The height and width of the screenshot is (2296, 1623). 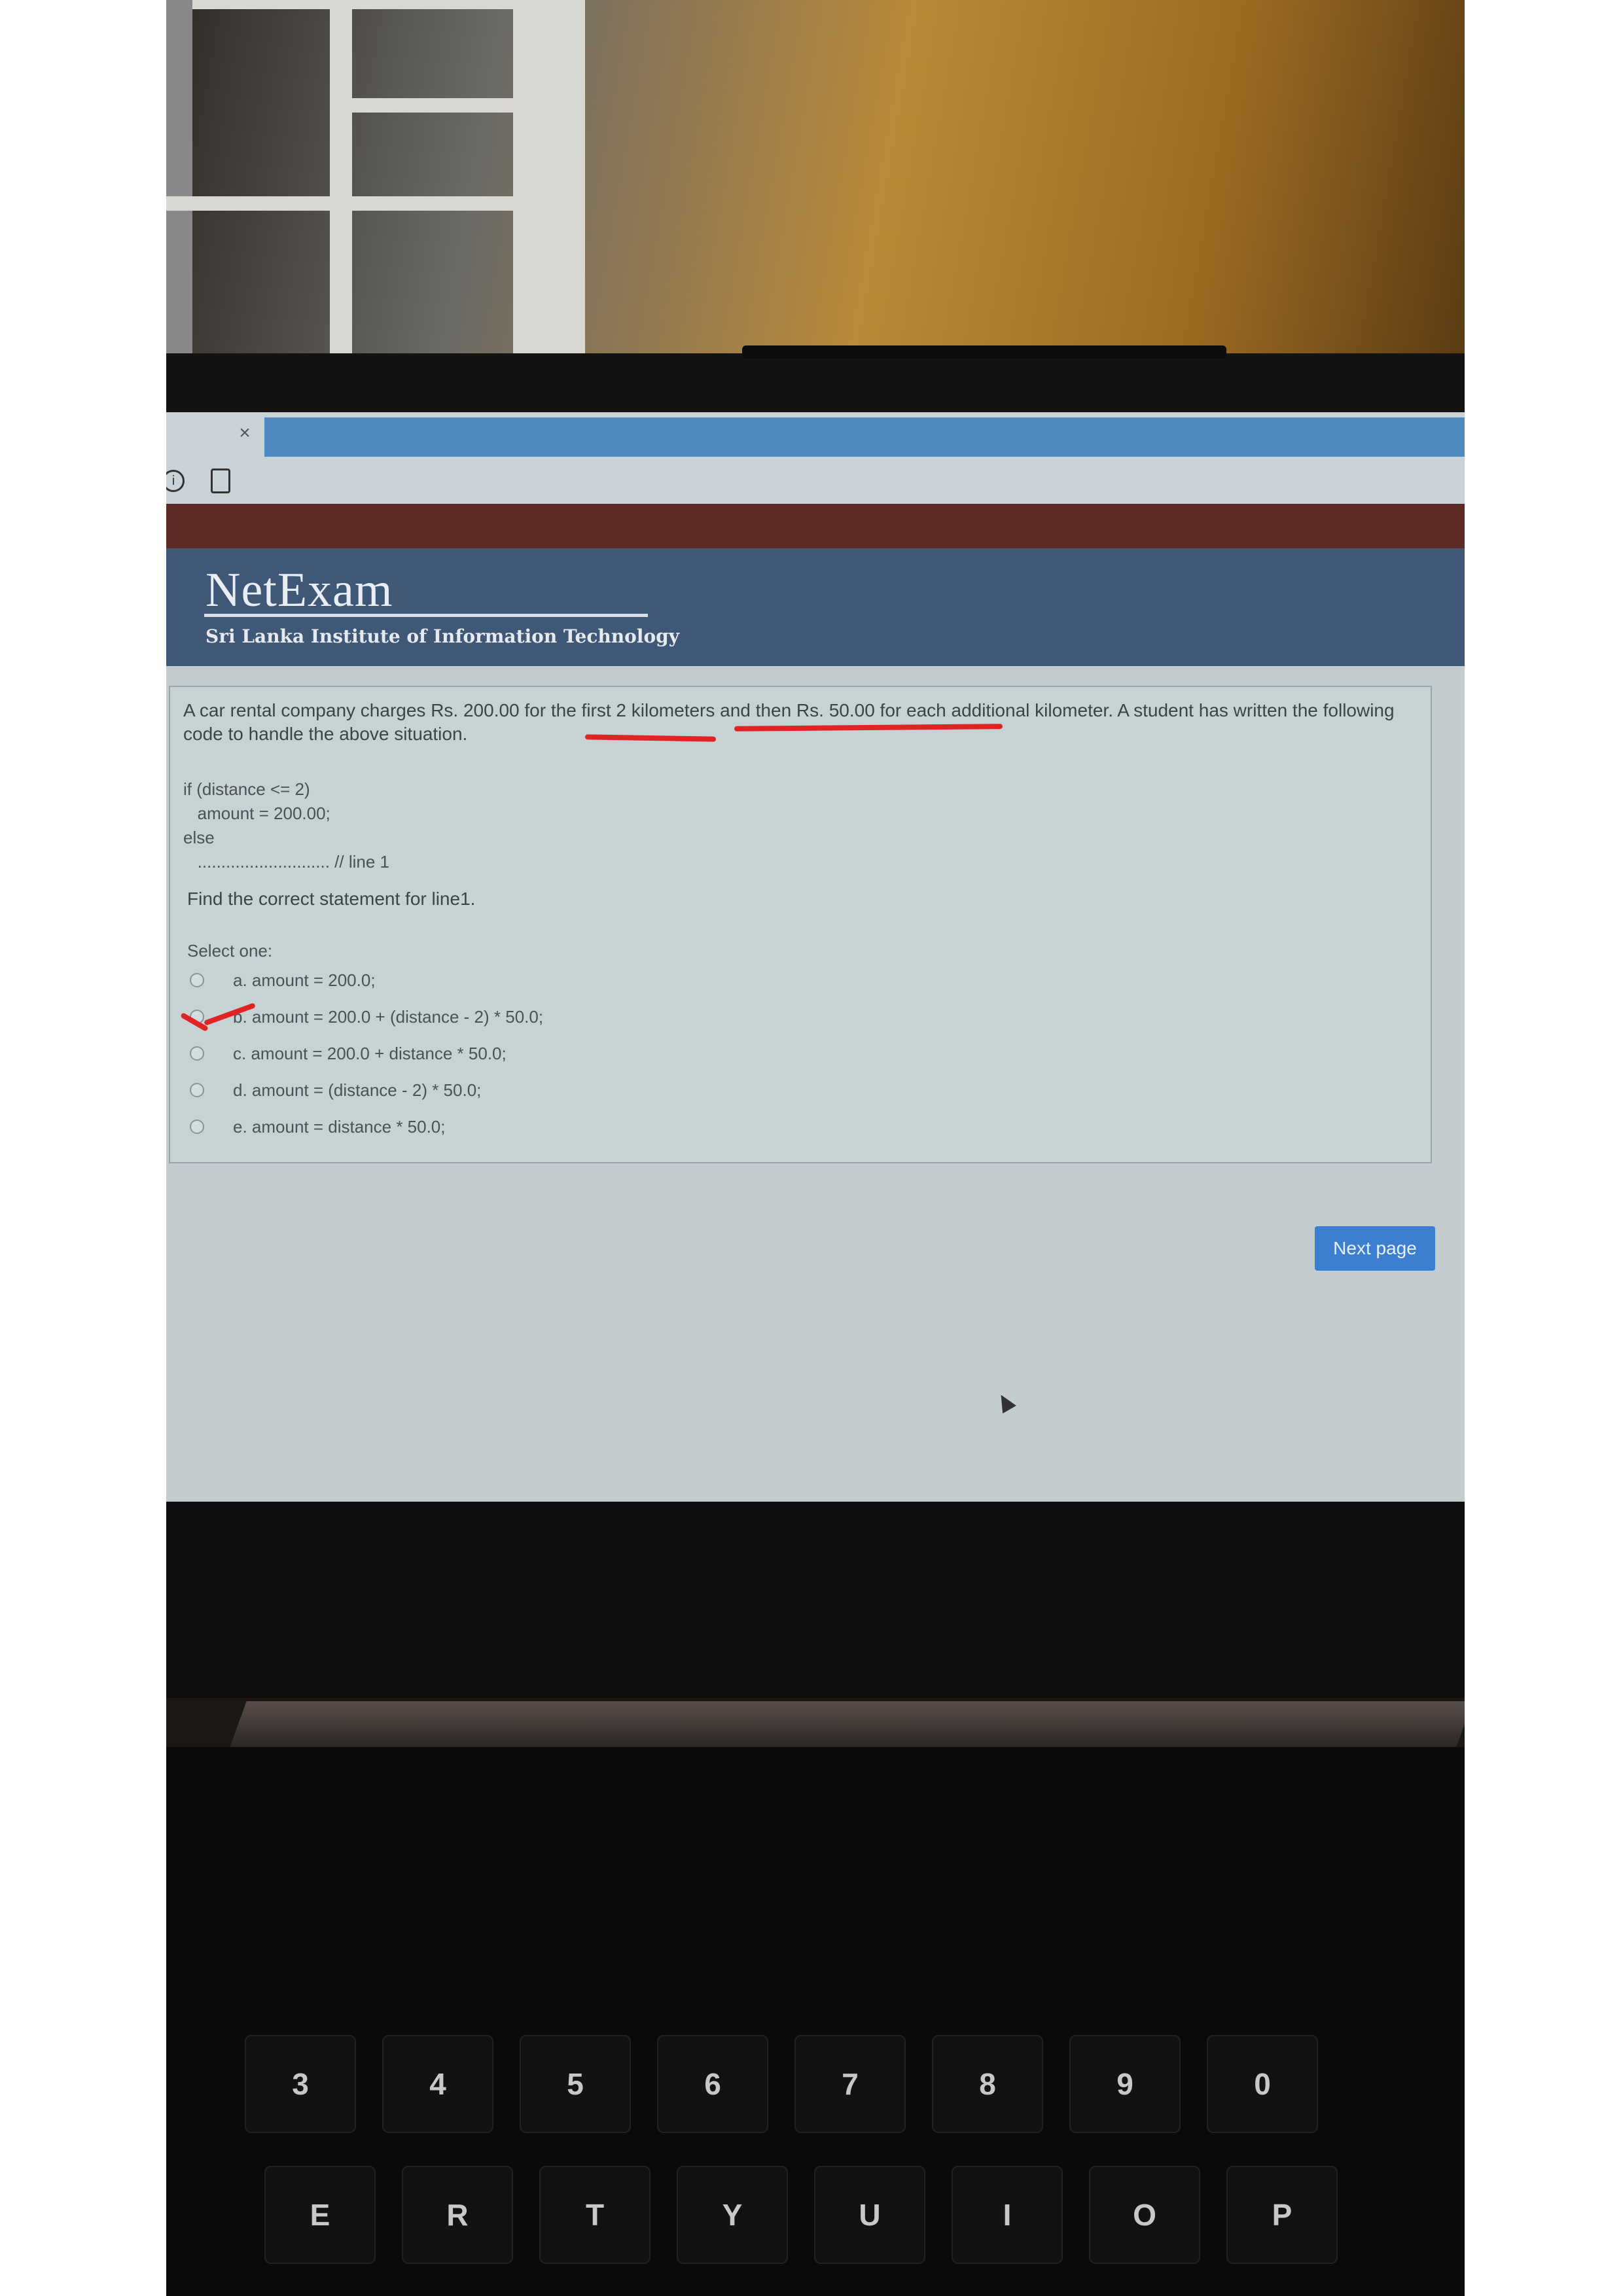 What do you see at coordinates (815, 526) in the screenshot?
I see `top-strip` at bounding box center [815, 526].